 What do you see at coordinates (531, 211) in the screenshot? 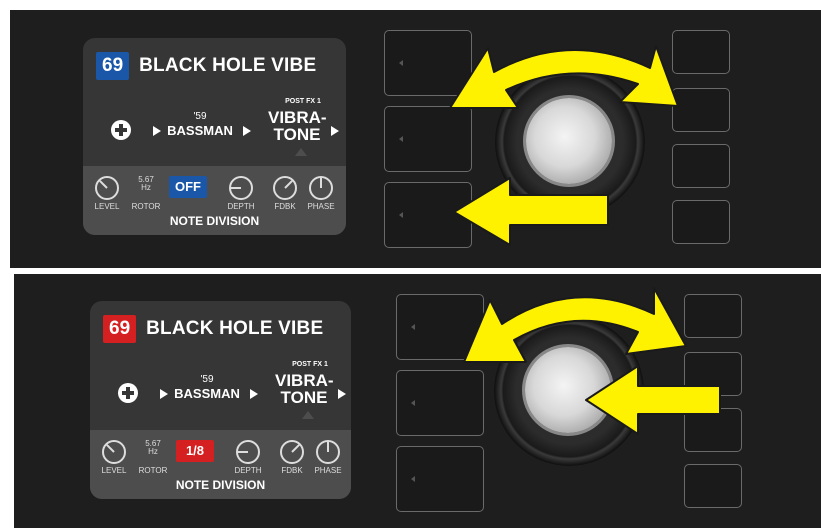
I see `press-left-arrow-icon` at bounding box center [531, 211].